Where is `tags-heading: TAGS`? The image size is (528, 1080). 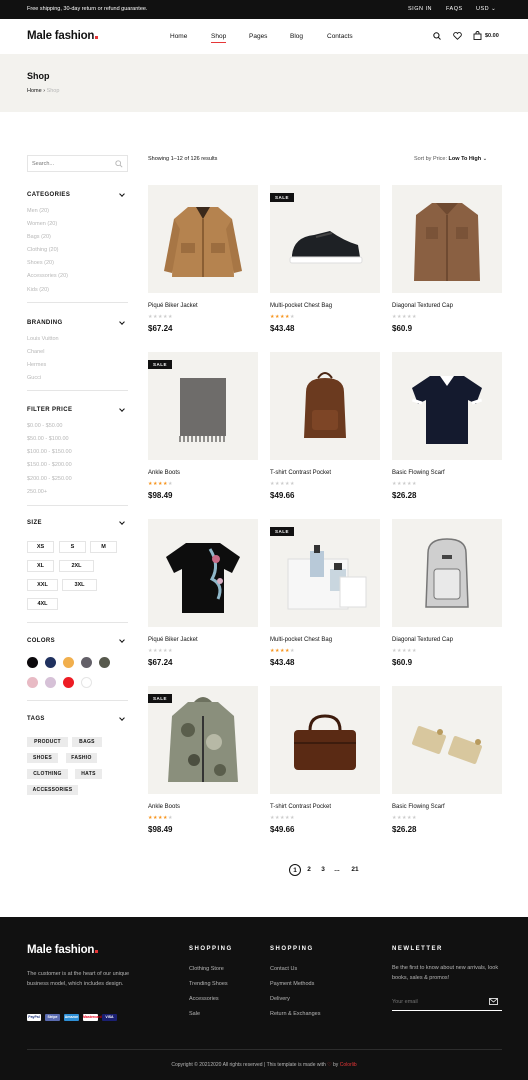 tags-heading: TAGS is located at coordinates (36, 719).